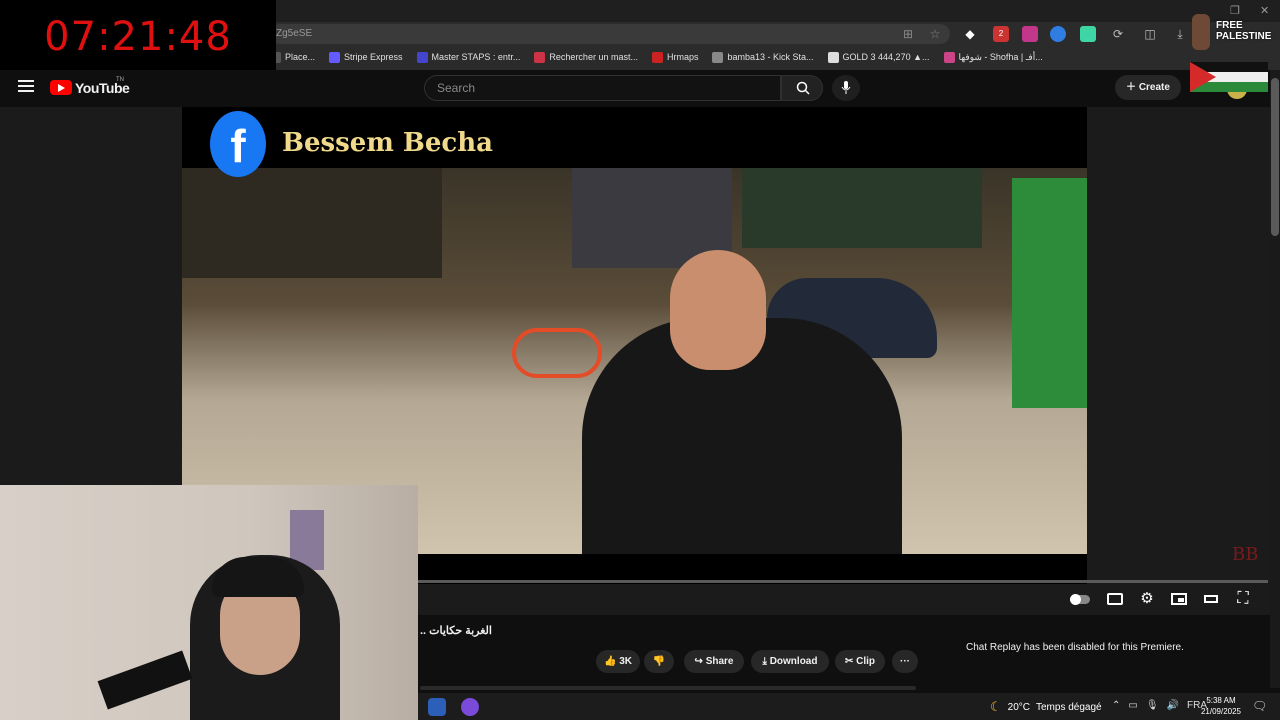 The width and height of the screenshot is (1280, 720). I want to click on weather-condition: Temps dégagé, so click(1069, 707).